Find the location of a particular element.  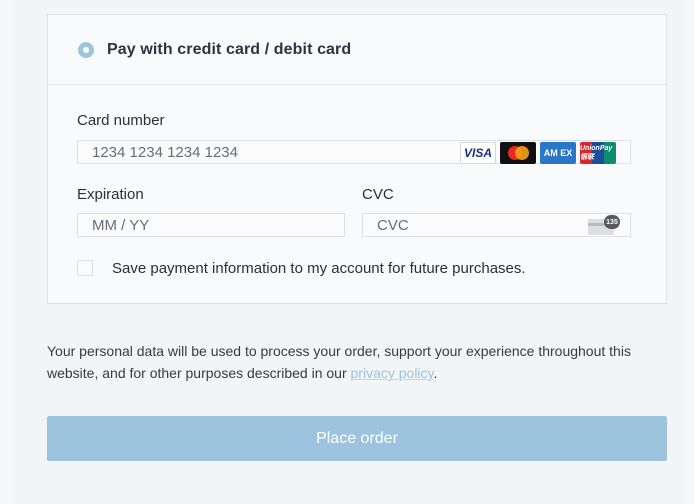

cvc-badge: 135 is located at coordinates (612, 222).